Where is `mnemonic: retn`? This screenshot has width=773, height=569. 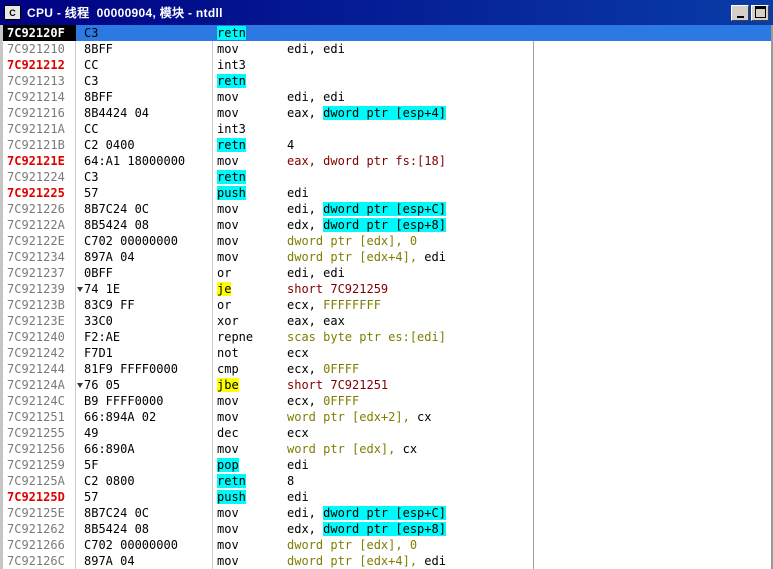 mnemonic: retn is located at coordinates (231, 145).